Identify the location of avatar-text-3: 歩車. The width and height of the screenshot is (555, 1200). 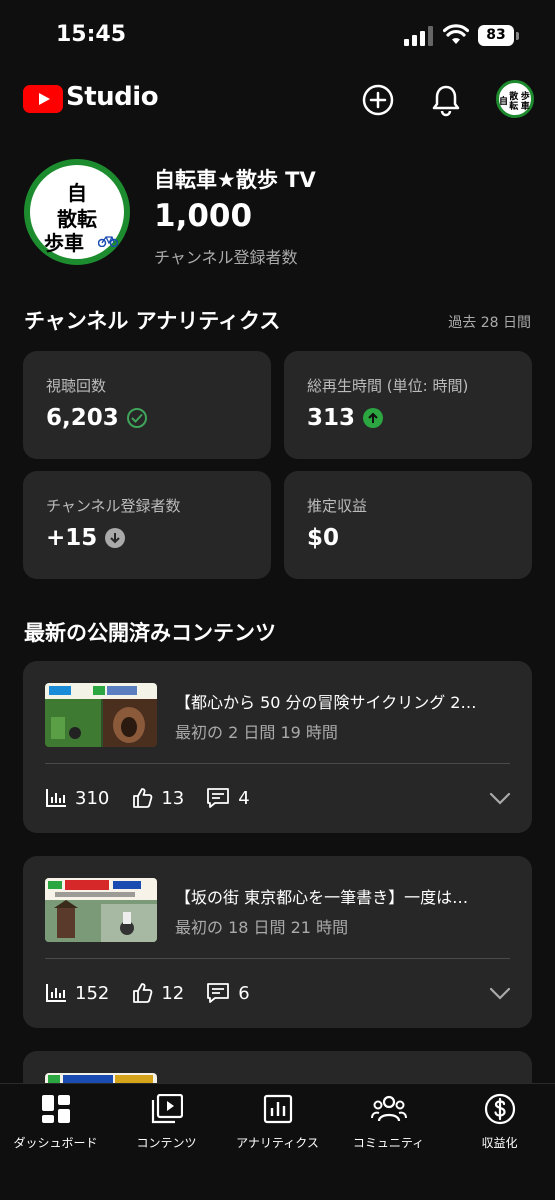
(525, 102).